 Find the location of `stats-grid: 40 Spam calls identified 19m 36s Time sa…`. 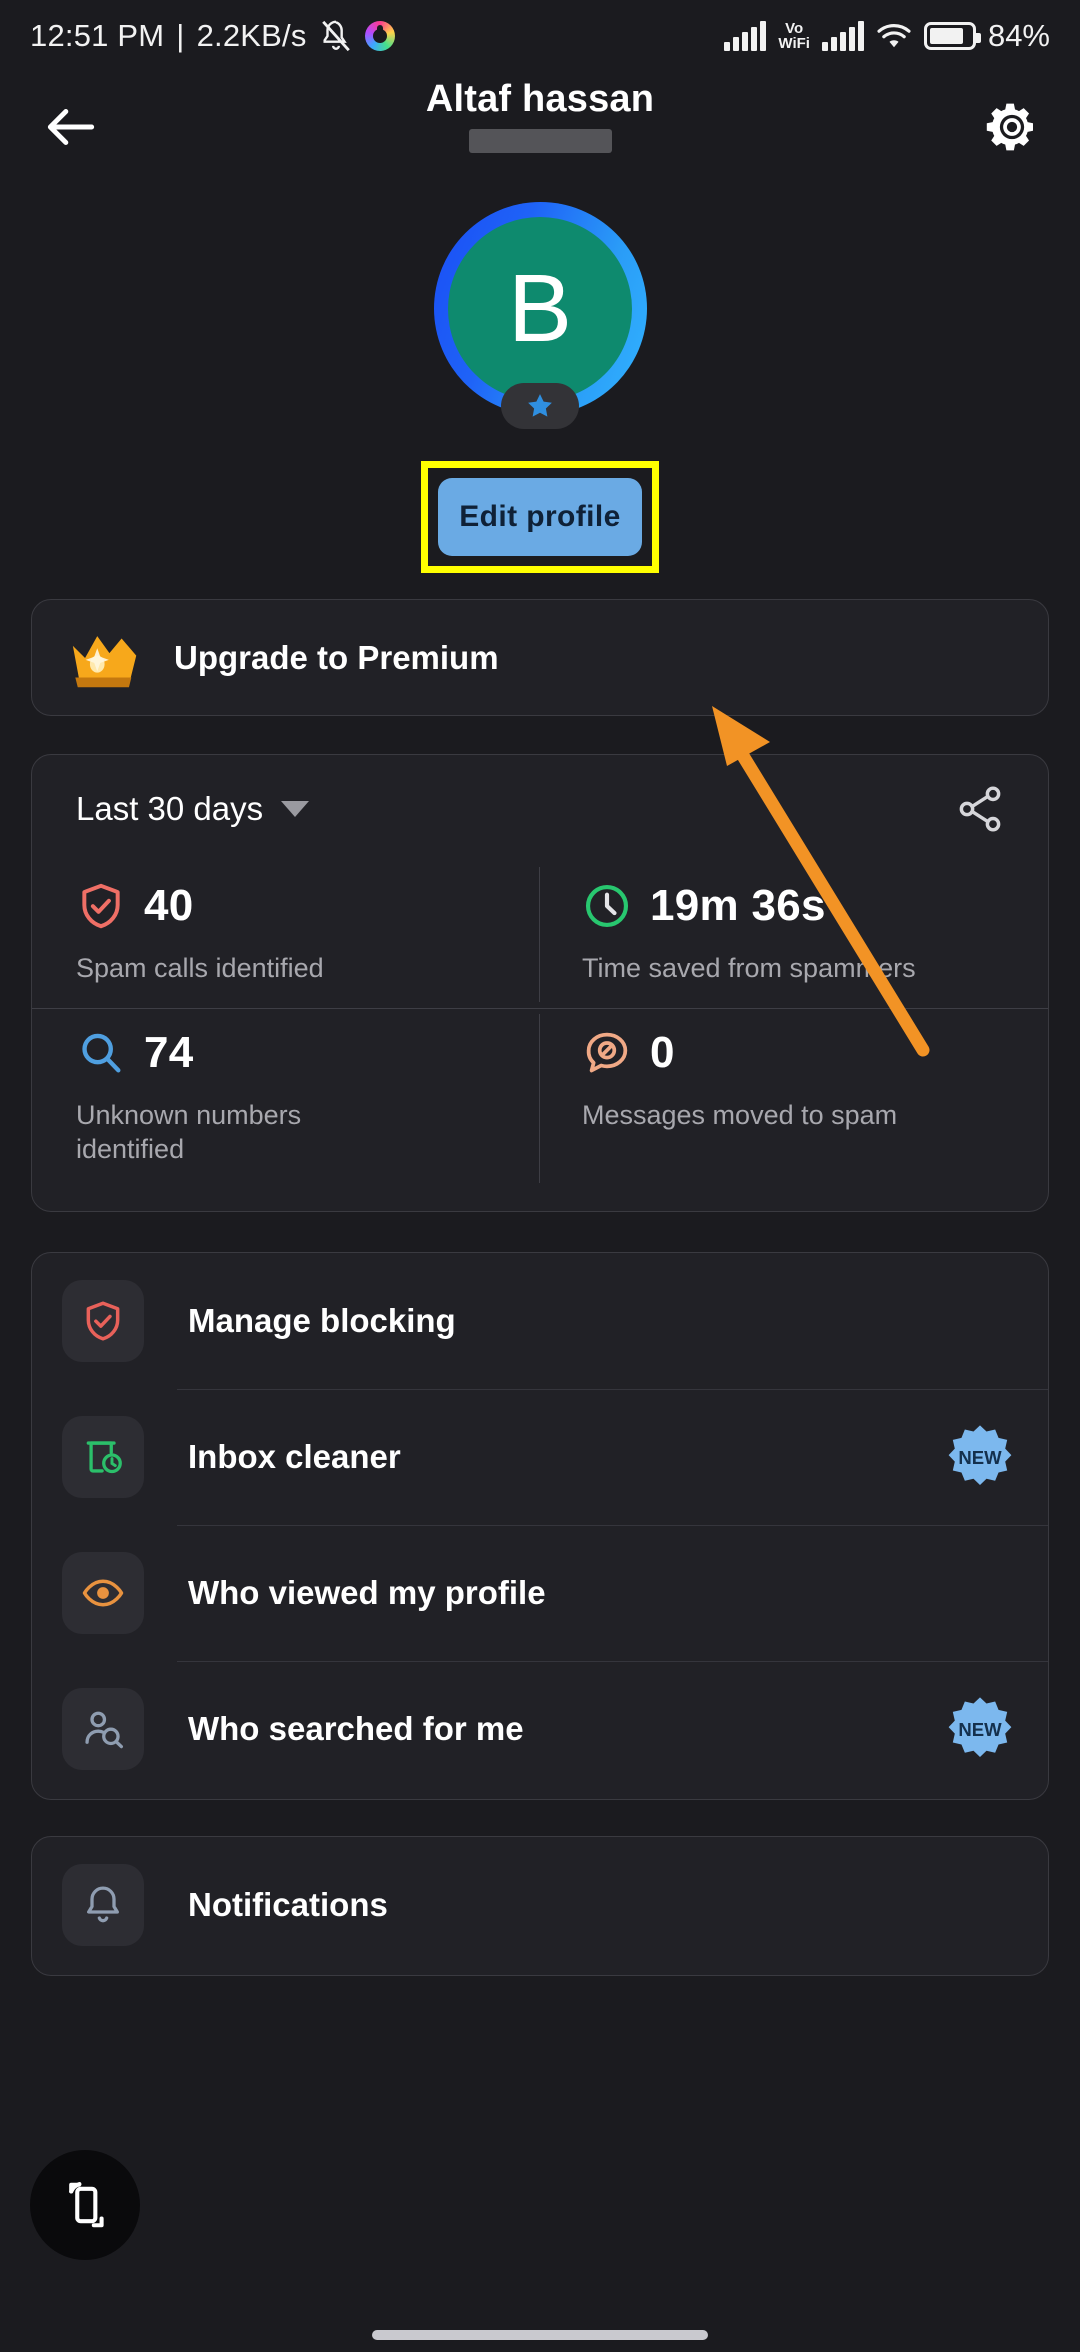

stats-grid: 40 Spam calls identified 19m 36s Time sa… is located at coordinates (540, 1025).